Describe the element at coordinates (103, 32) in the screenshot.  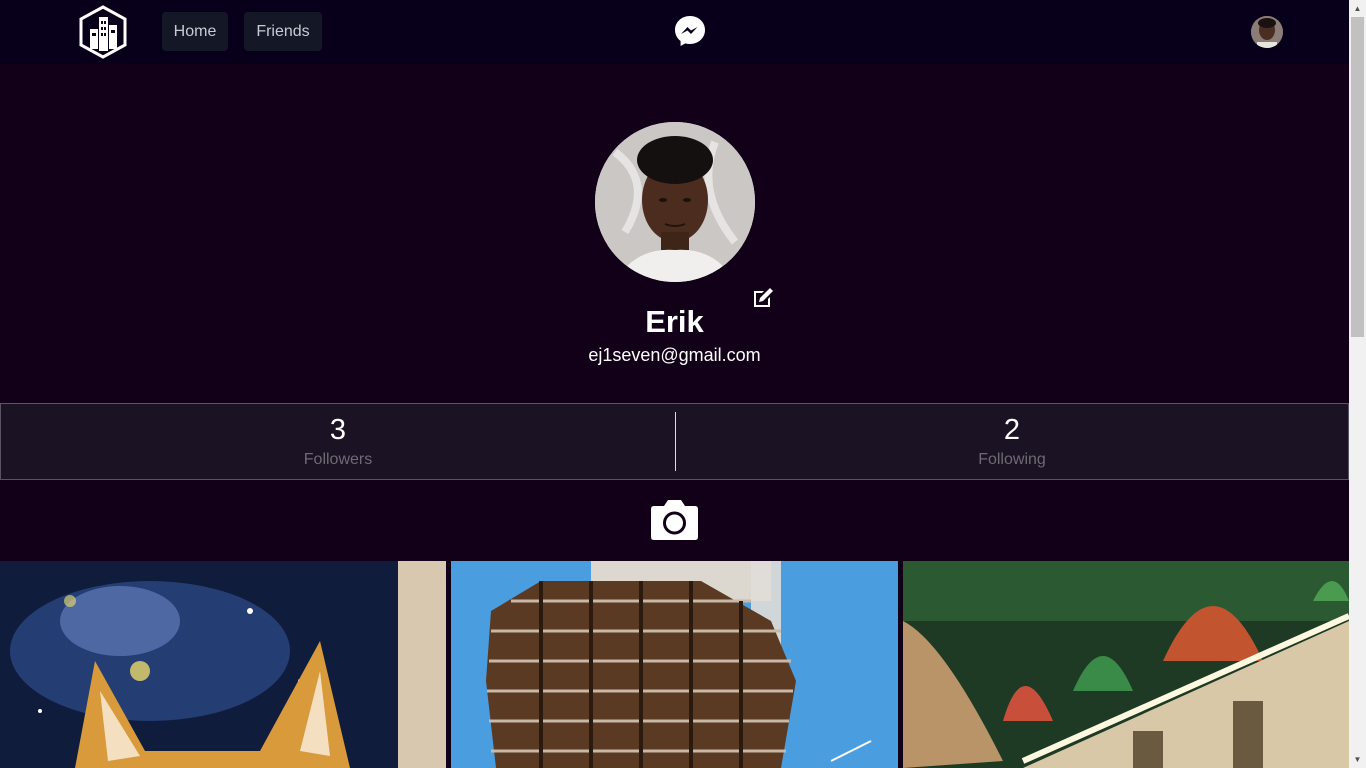
I see `building-logo-icon` at that location.